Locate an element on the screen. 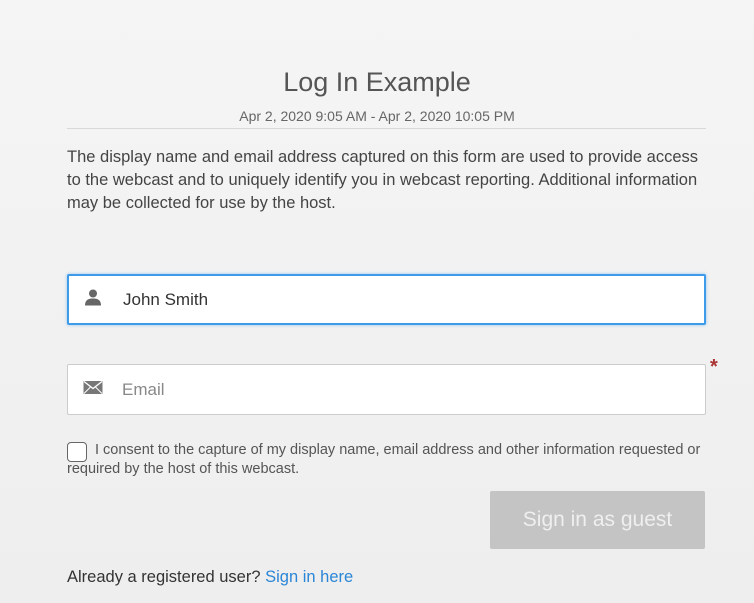 This screenshot has width=754, height=603. user-icon is located at coordinates (93, 299).